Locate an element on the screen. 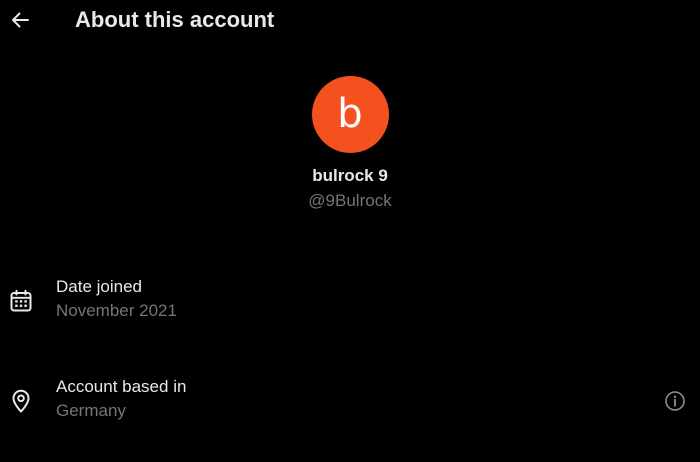 The height and width of the screenshot is (462, 700). avatar: b is located at coordinates (350, 114).